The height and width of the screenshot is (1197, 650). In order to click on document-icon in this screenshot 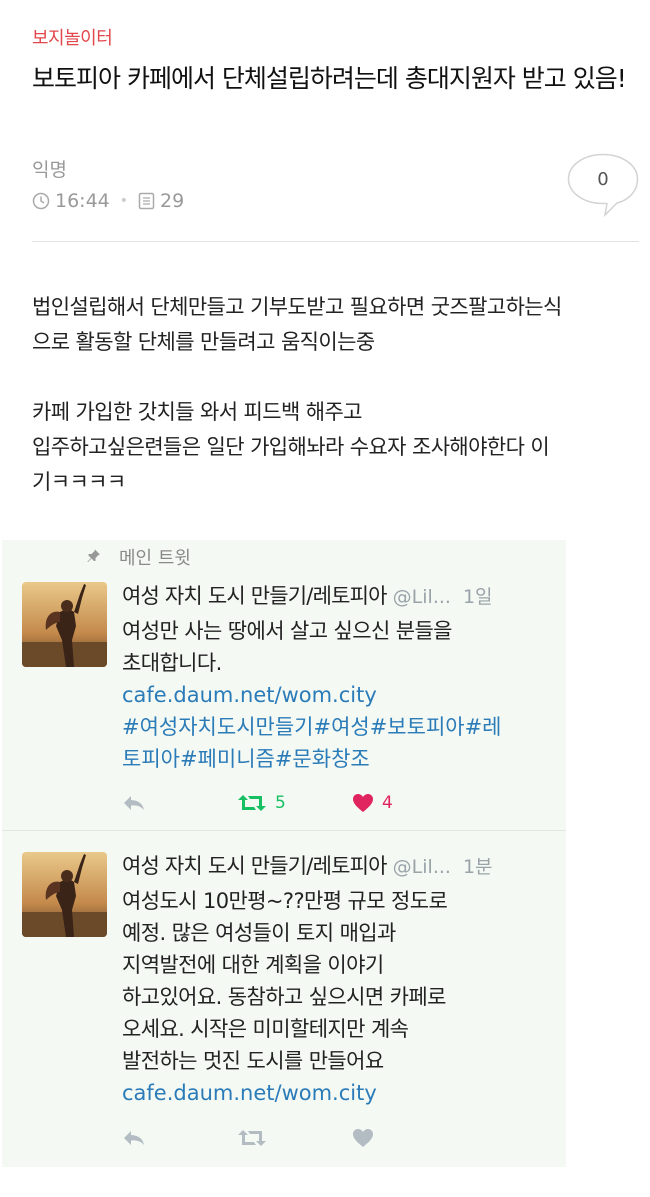, I will do `click(146, 201)`.